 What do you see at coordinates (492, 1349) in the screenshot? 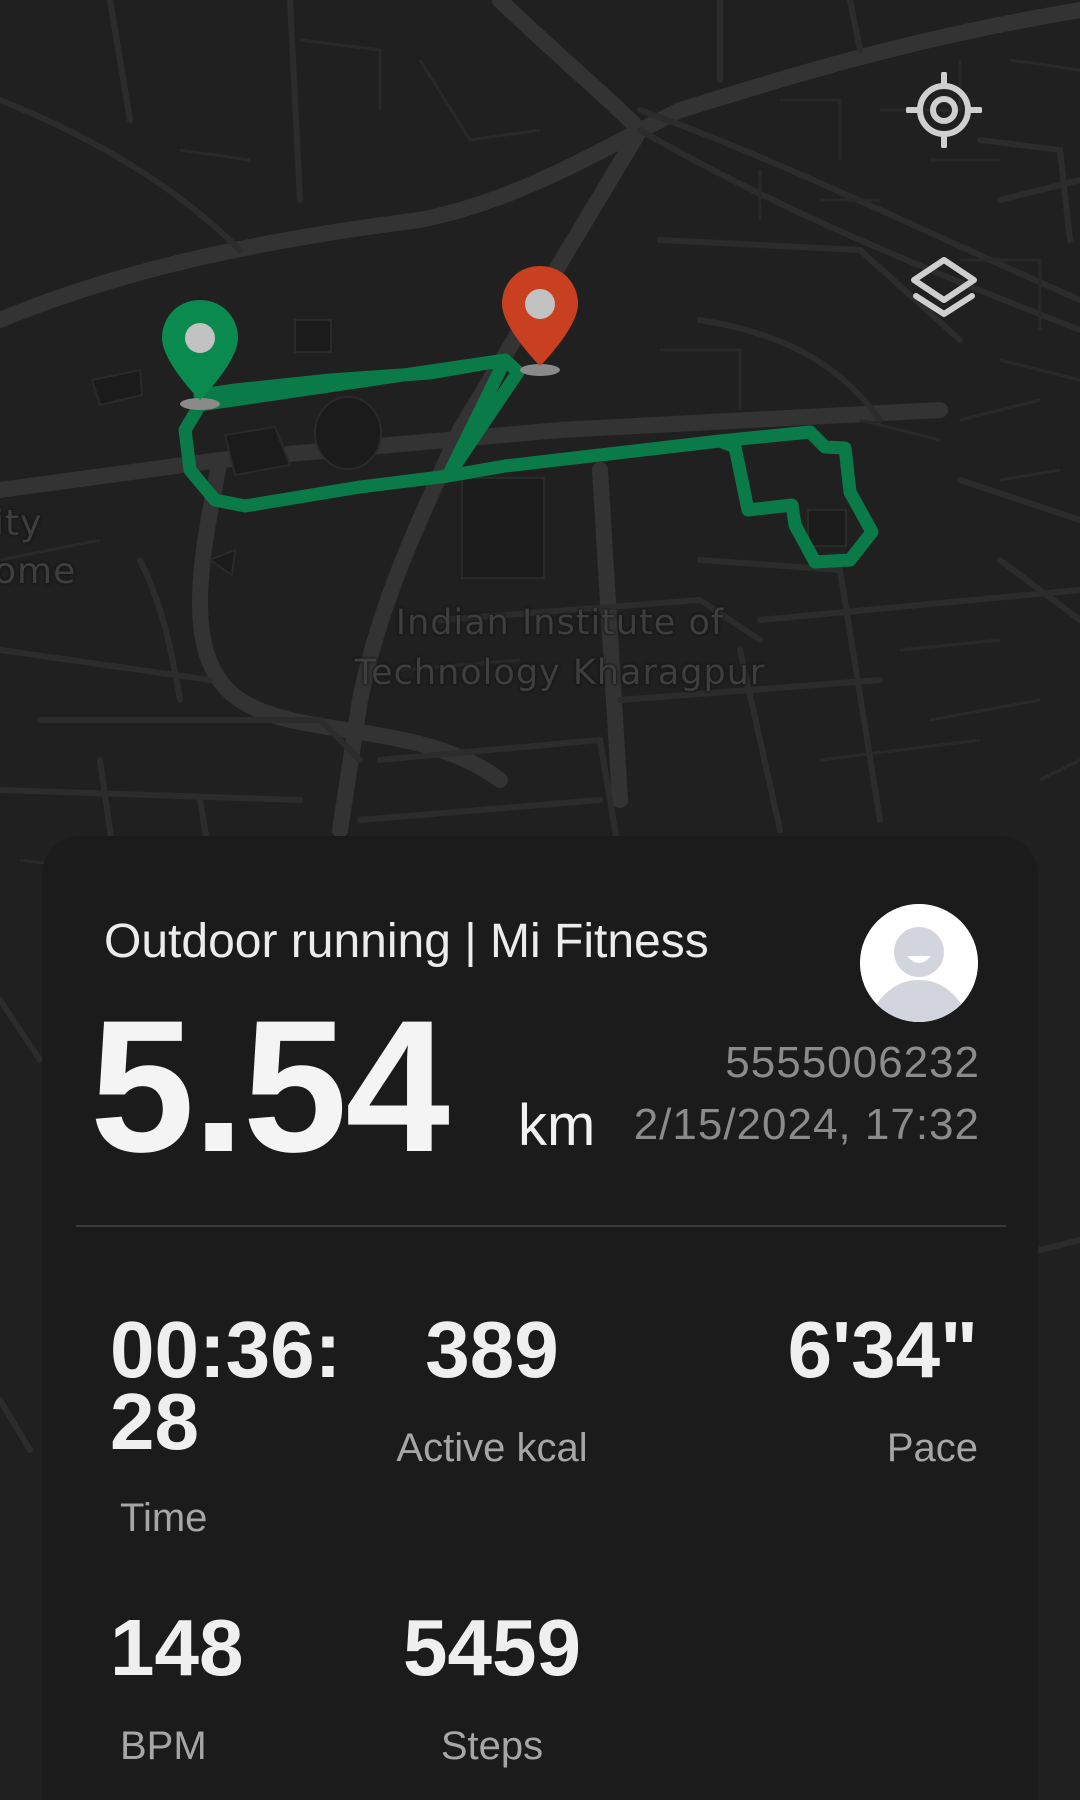
I see `kcal-value: 389` at bounding box center [492, 1349].